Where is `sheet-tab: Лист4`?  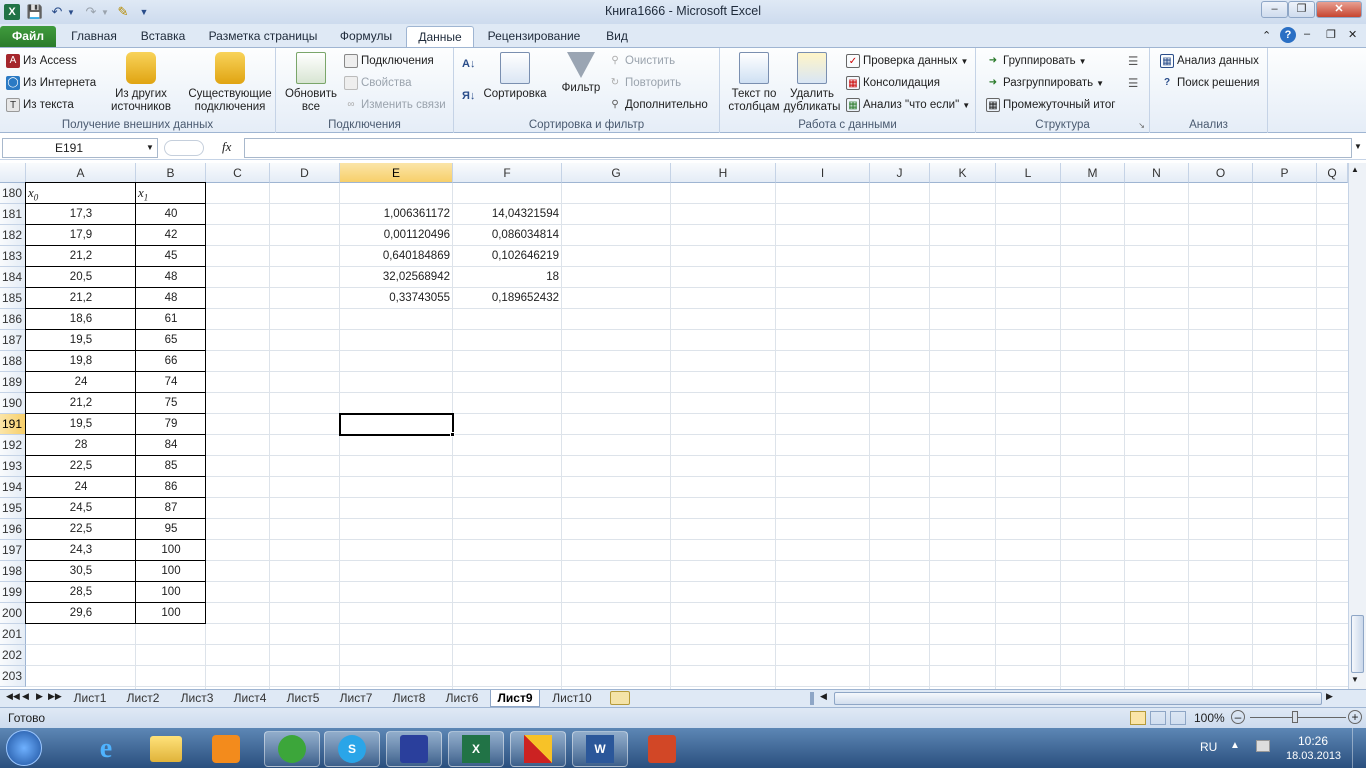
sheet-tab: Лист4 is located at coordinates (250, 698).